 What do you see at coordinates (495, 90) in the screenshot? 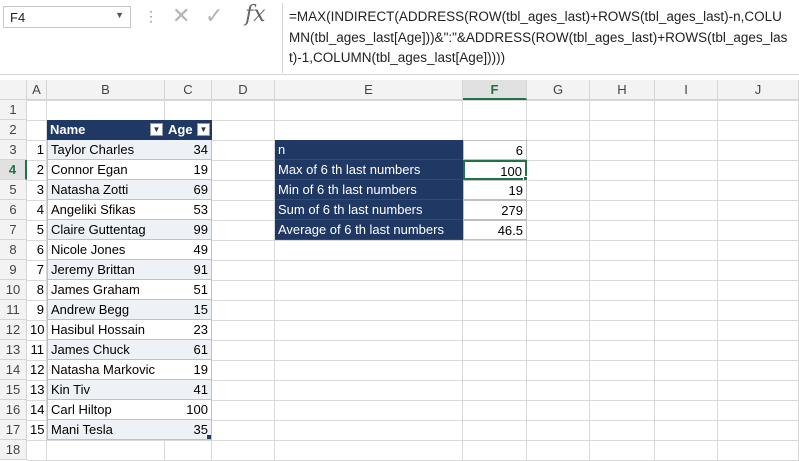
I see `column-header-f: F` at bounding box center [495, 90].